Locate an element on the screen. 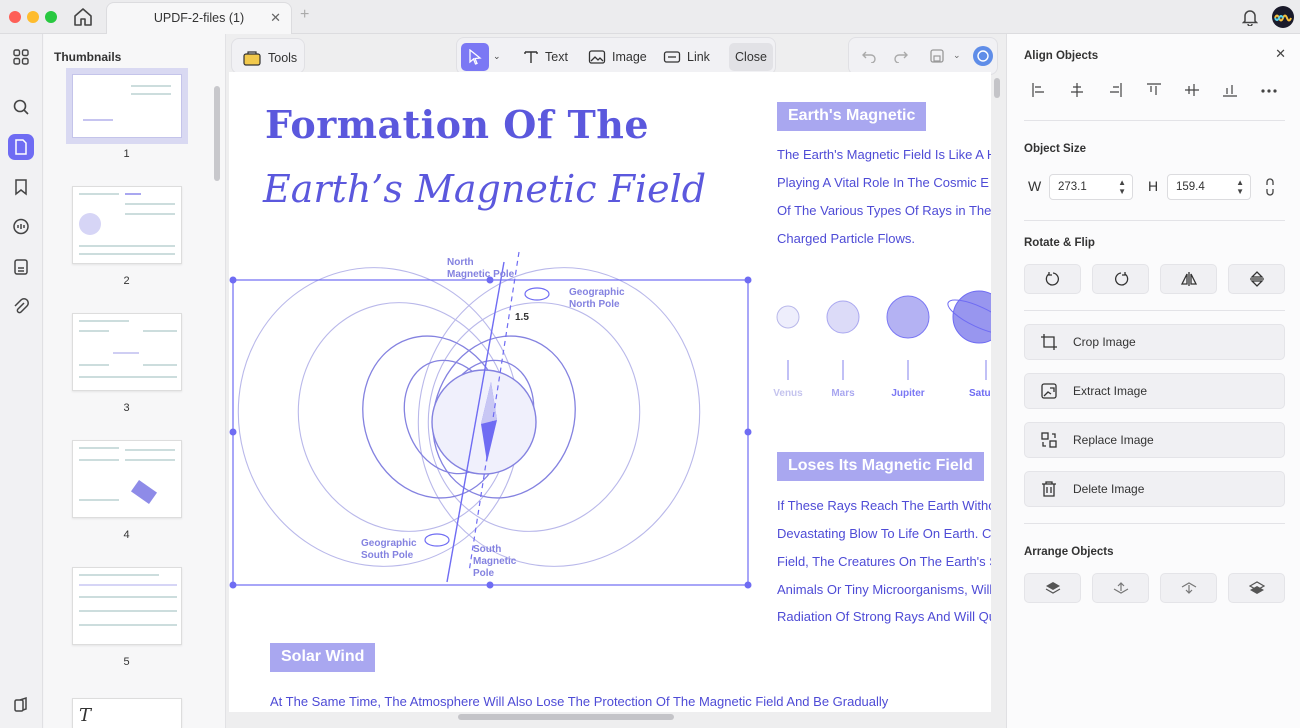 Image resolution: width=1300 pixels, height=728 pixels. page-vertical-scrollbar is located at coordinates (997, 88).